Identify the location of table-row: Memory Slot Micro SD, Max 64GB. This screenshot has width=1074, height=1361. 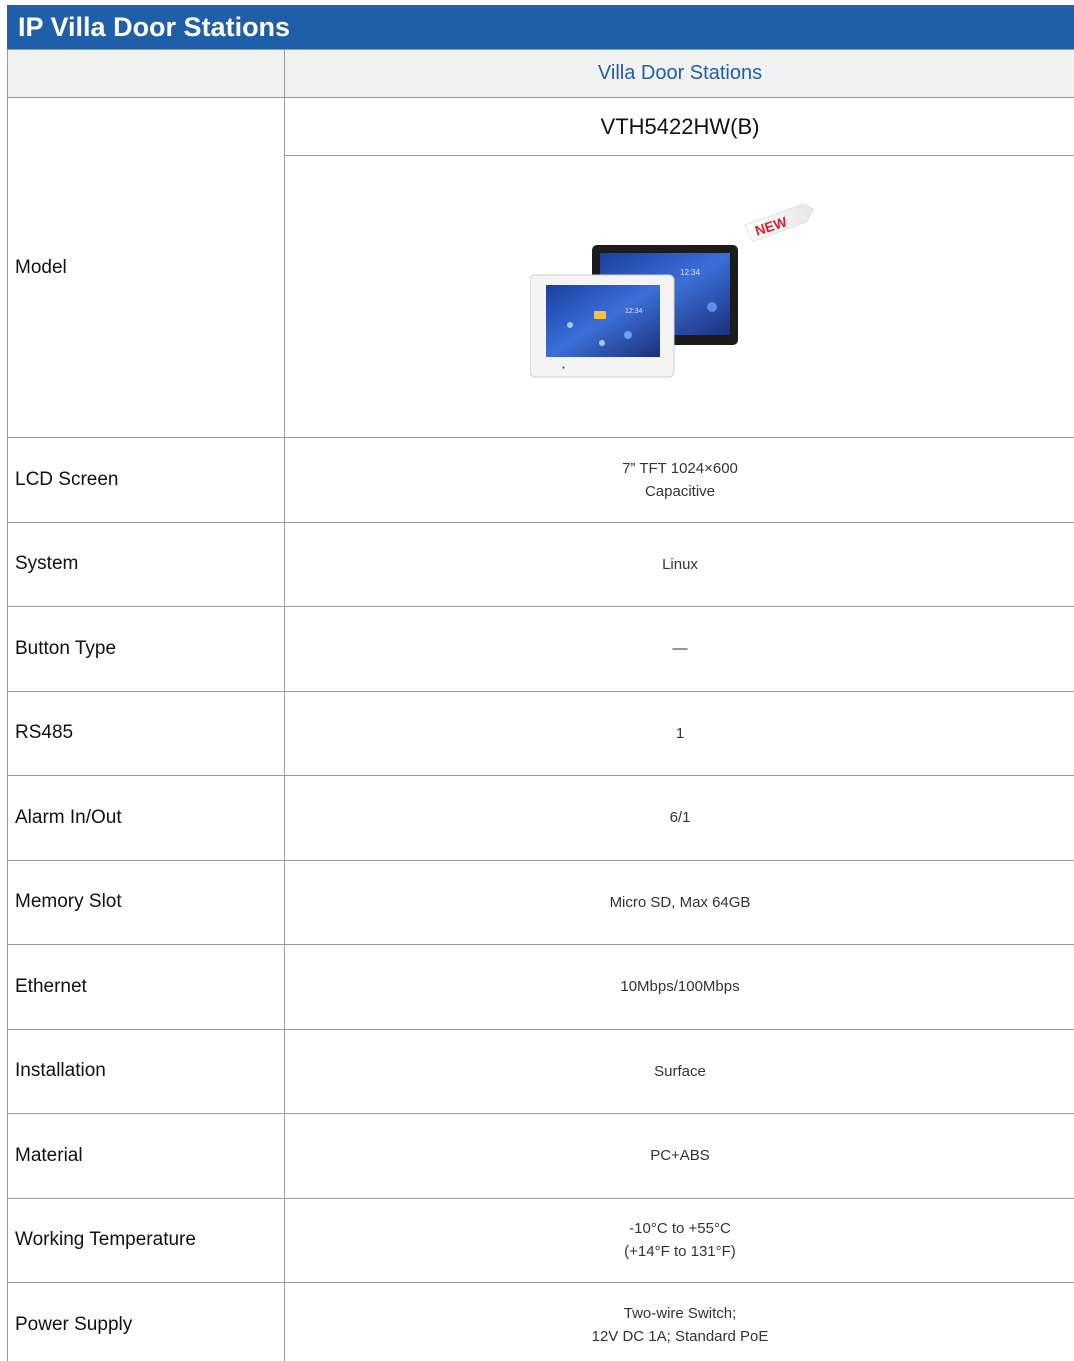
(540, 902).